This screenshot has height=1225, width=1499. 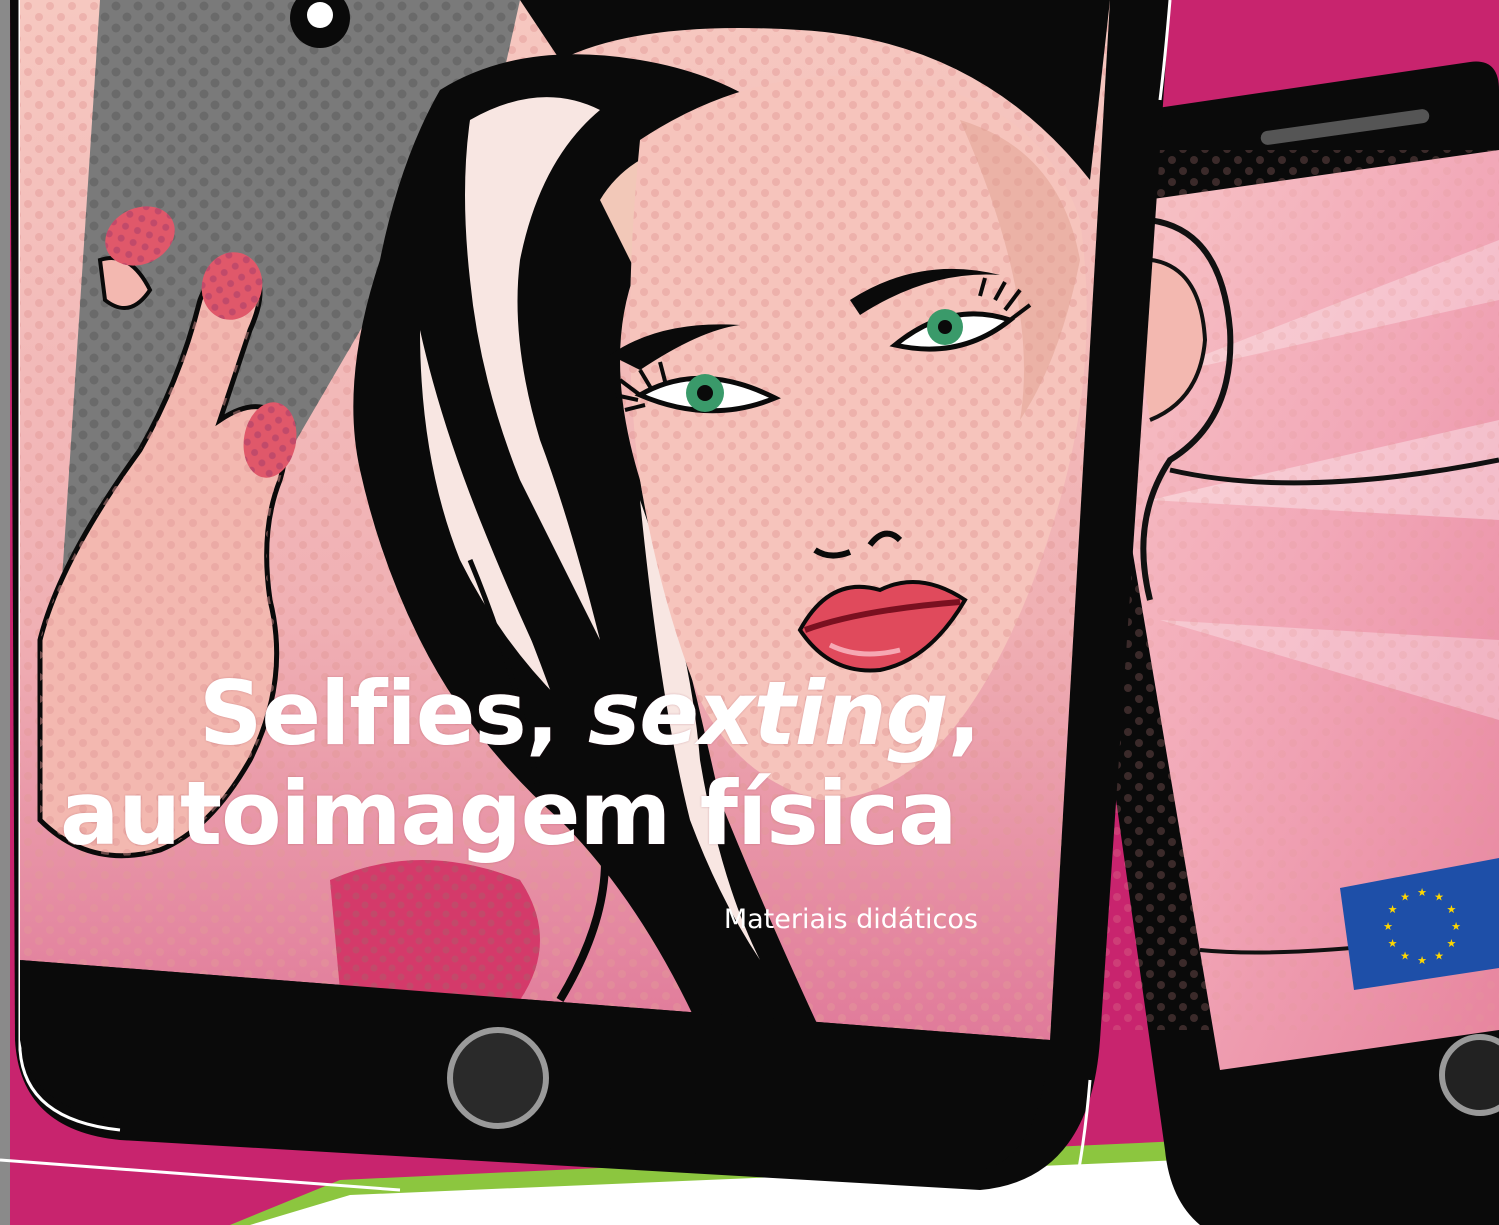 I want to click on cover-title: Selfies, sexting, autoimagem física, so click(x=520, y=763).